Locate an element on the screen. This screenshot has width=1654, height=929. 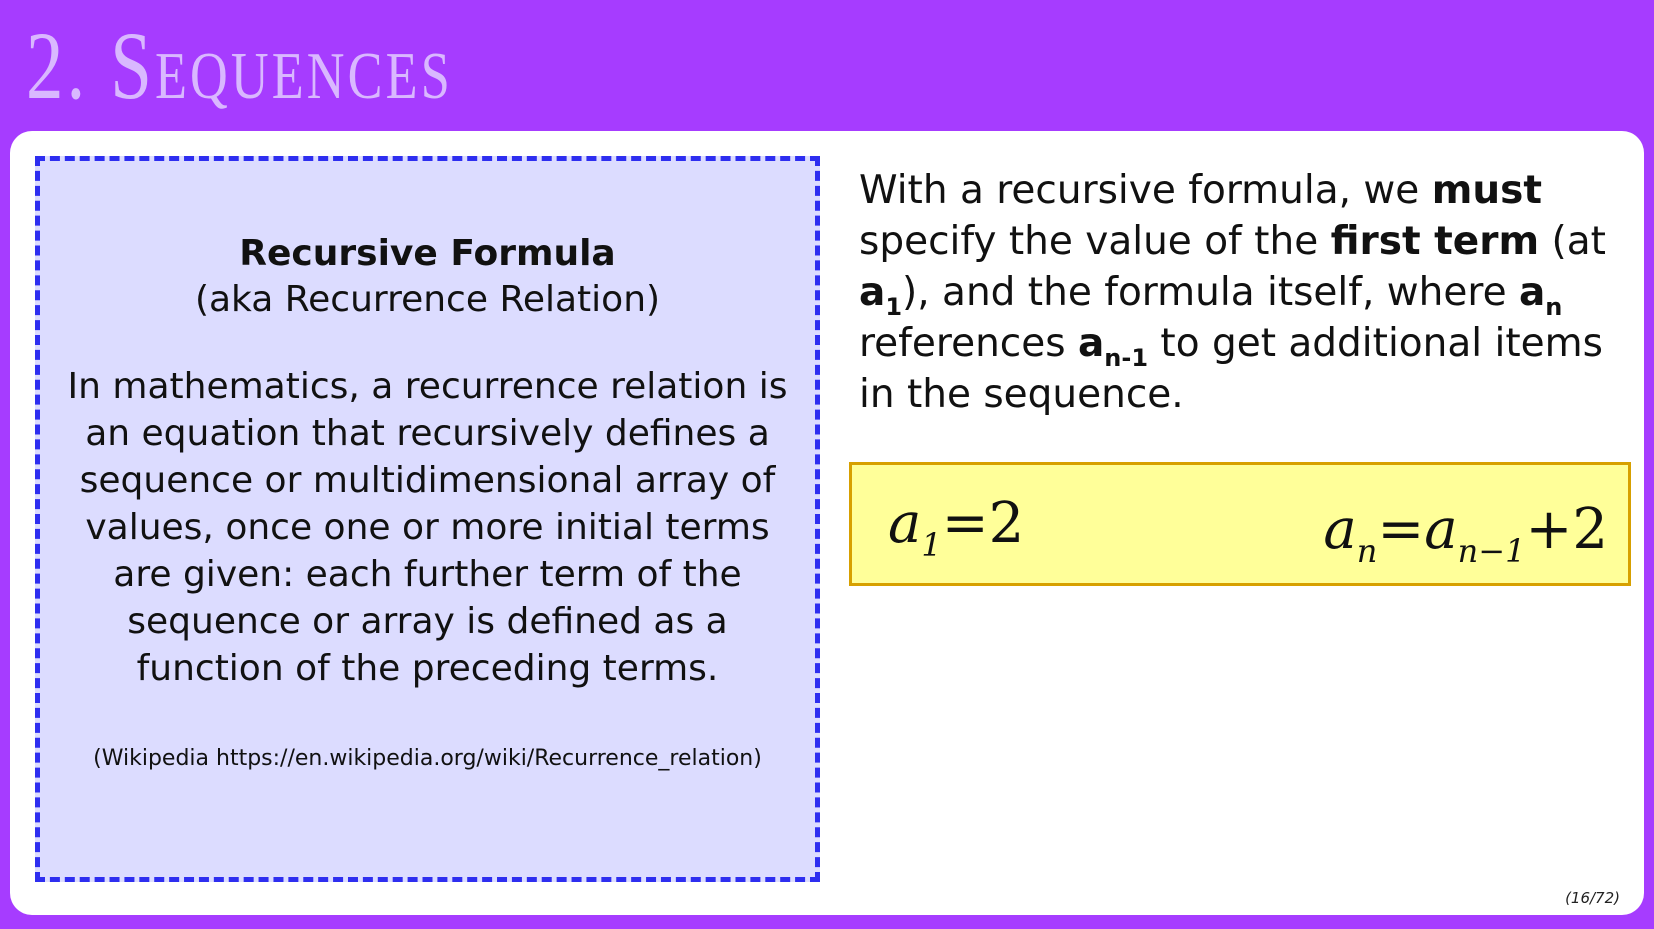
explanation-a1-sub: 1 is located at coordinates (894, 307).